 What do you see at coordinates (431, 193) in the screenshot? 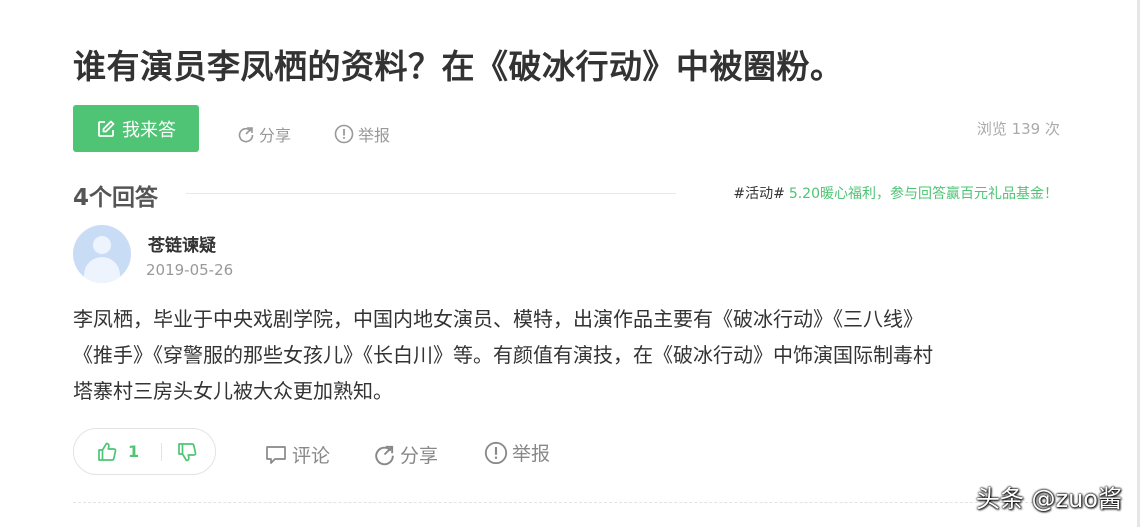
I see `heading-divider` at bounding box center [431, 193].